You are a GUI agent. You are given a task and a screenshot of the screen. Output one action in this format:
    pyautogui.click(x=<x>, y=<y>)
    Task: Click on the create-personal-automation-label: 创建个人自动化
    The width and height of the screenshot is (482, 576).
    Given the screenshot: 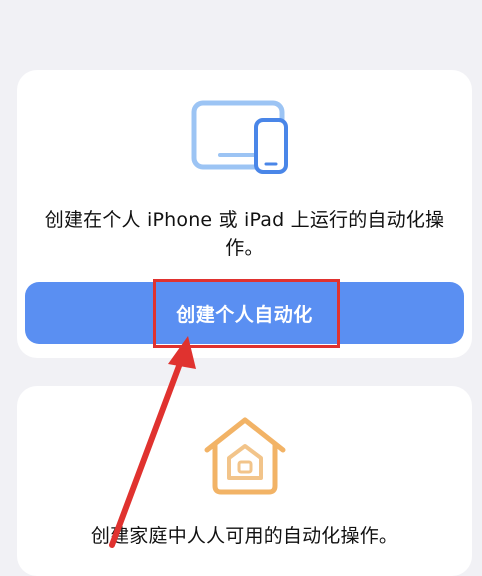 What is the action you would take?
    pyautogui.click(x=244, y=314)
    